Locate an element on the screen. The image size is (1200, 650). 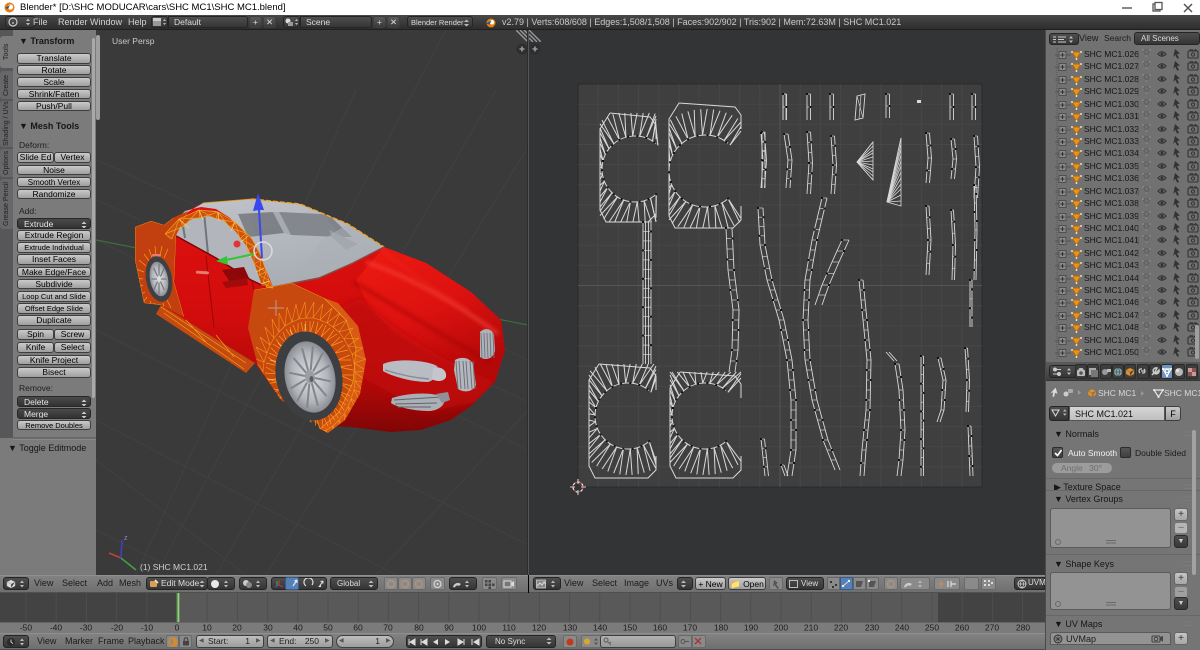
svg-text: -20 is located at coordinates (117, 628).